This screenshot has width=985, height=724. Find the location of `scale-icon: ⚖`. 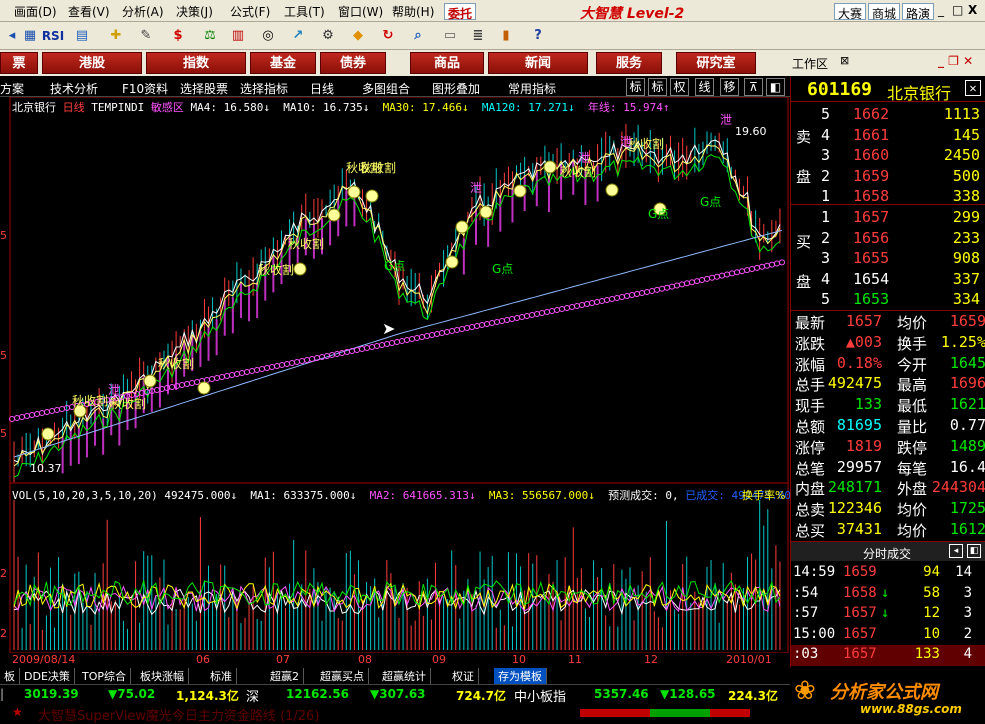

scale-icon: ⚖ is located at coordinates (210, 36).